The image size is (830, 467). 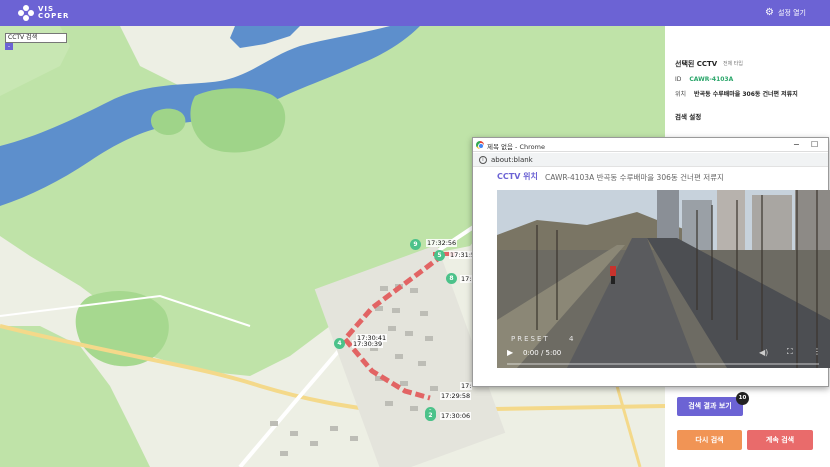 What do you see at coordinates (780, 440) in the screenshot?
I see `continue-search-button: 계속 검색` at bounding box center [780, 440].